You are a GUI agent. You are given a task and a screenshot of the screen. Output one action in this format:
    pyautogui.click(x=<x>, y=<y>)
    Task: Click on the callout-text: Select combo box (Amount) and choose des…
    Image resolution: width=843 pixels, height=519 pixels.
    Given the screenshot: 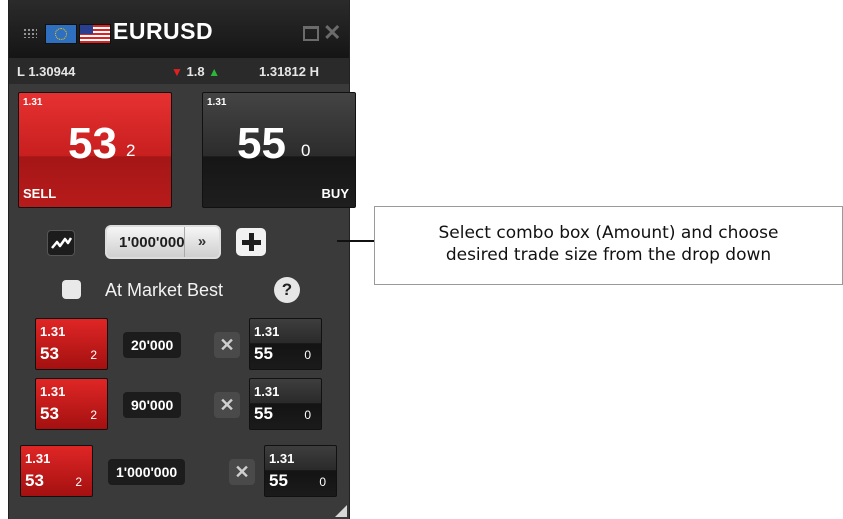 What is the action you would take?
    pyautogui.click(x=608, y=244)
    